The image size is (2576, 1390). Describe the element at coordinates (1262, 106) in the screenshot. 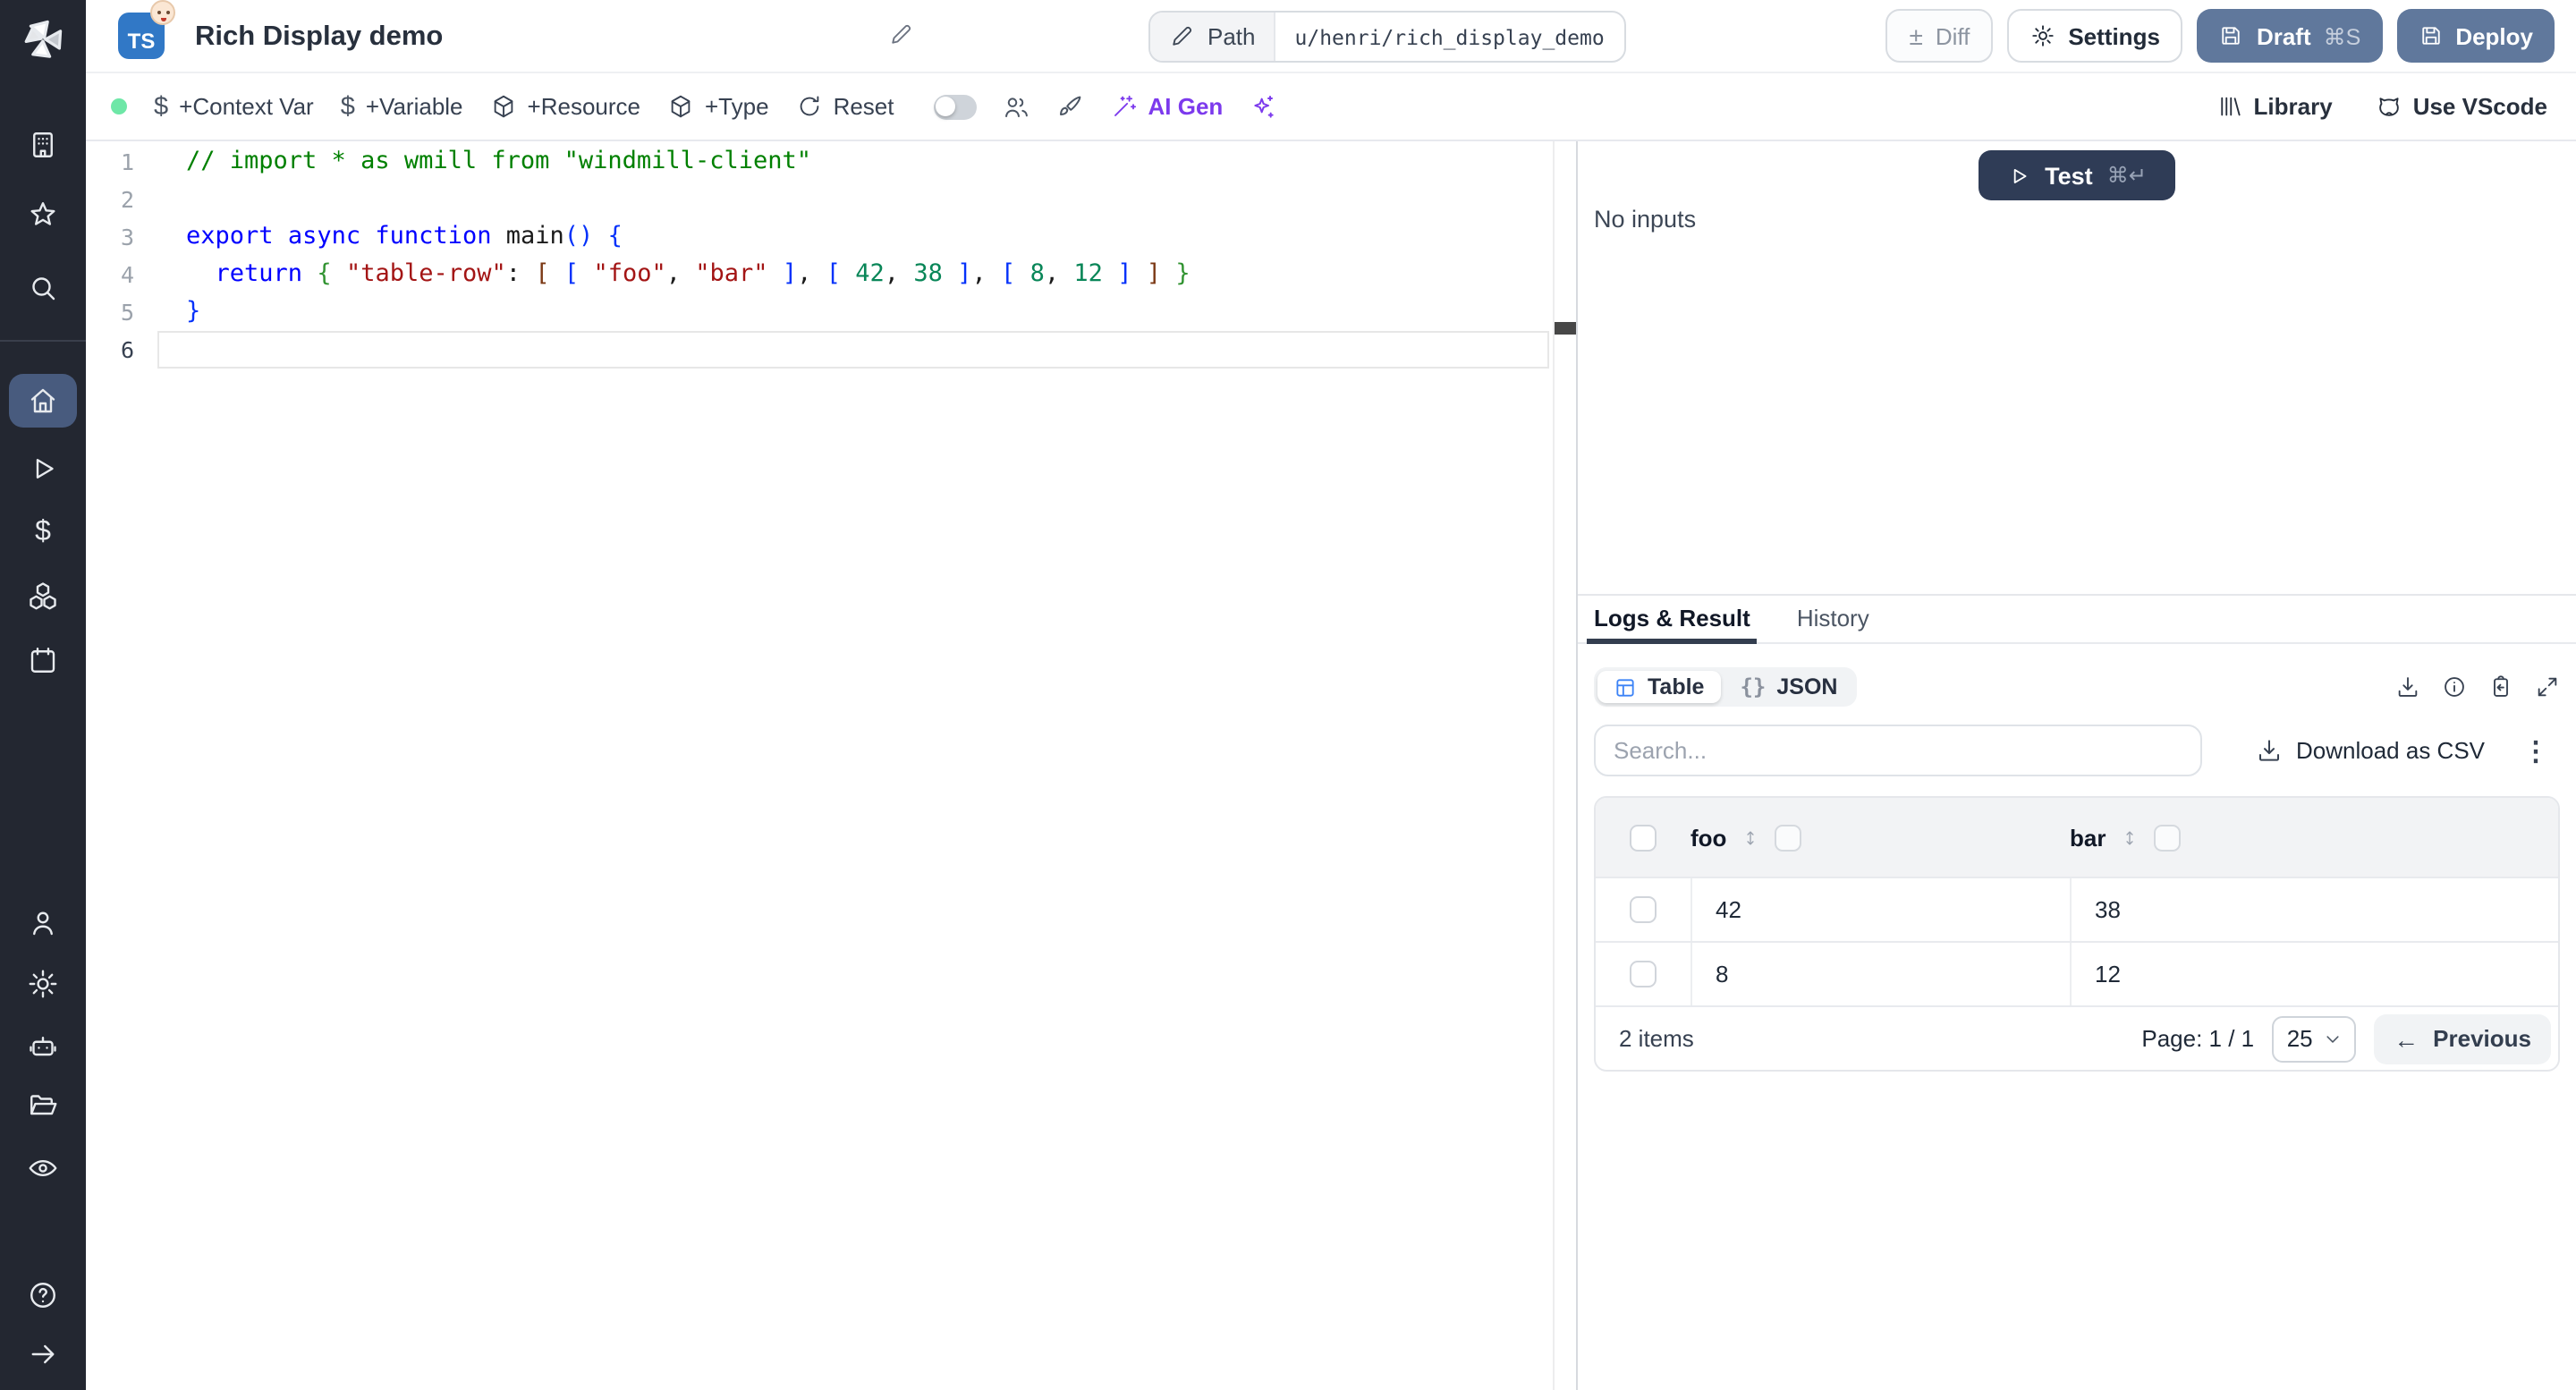

I see `sparkles-icon` at that location.